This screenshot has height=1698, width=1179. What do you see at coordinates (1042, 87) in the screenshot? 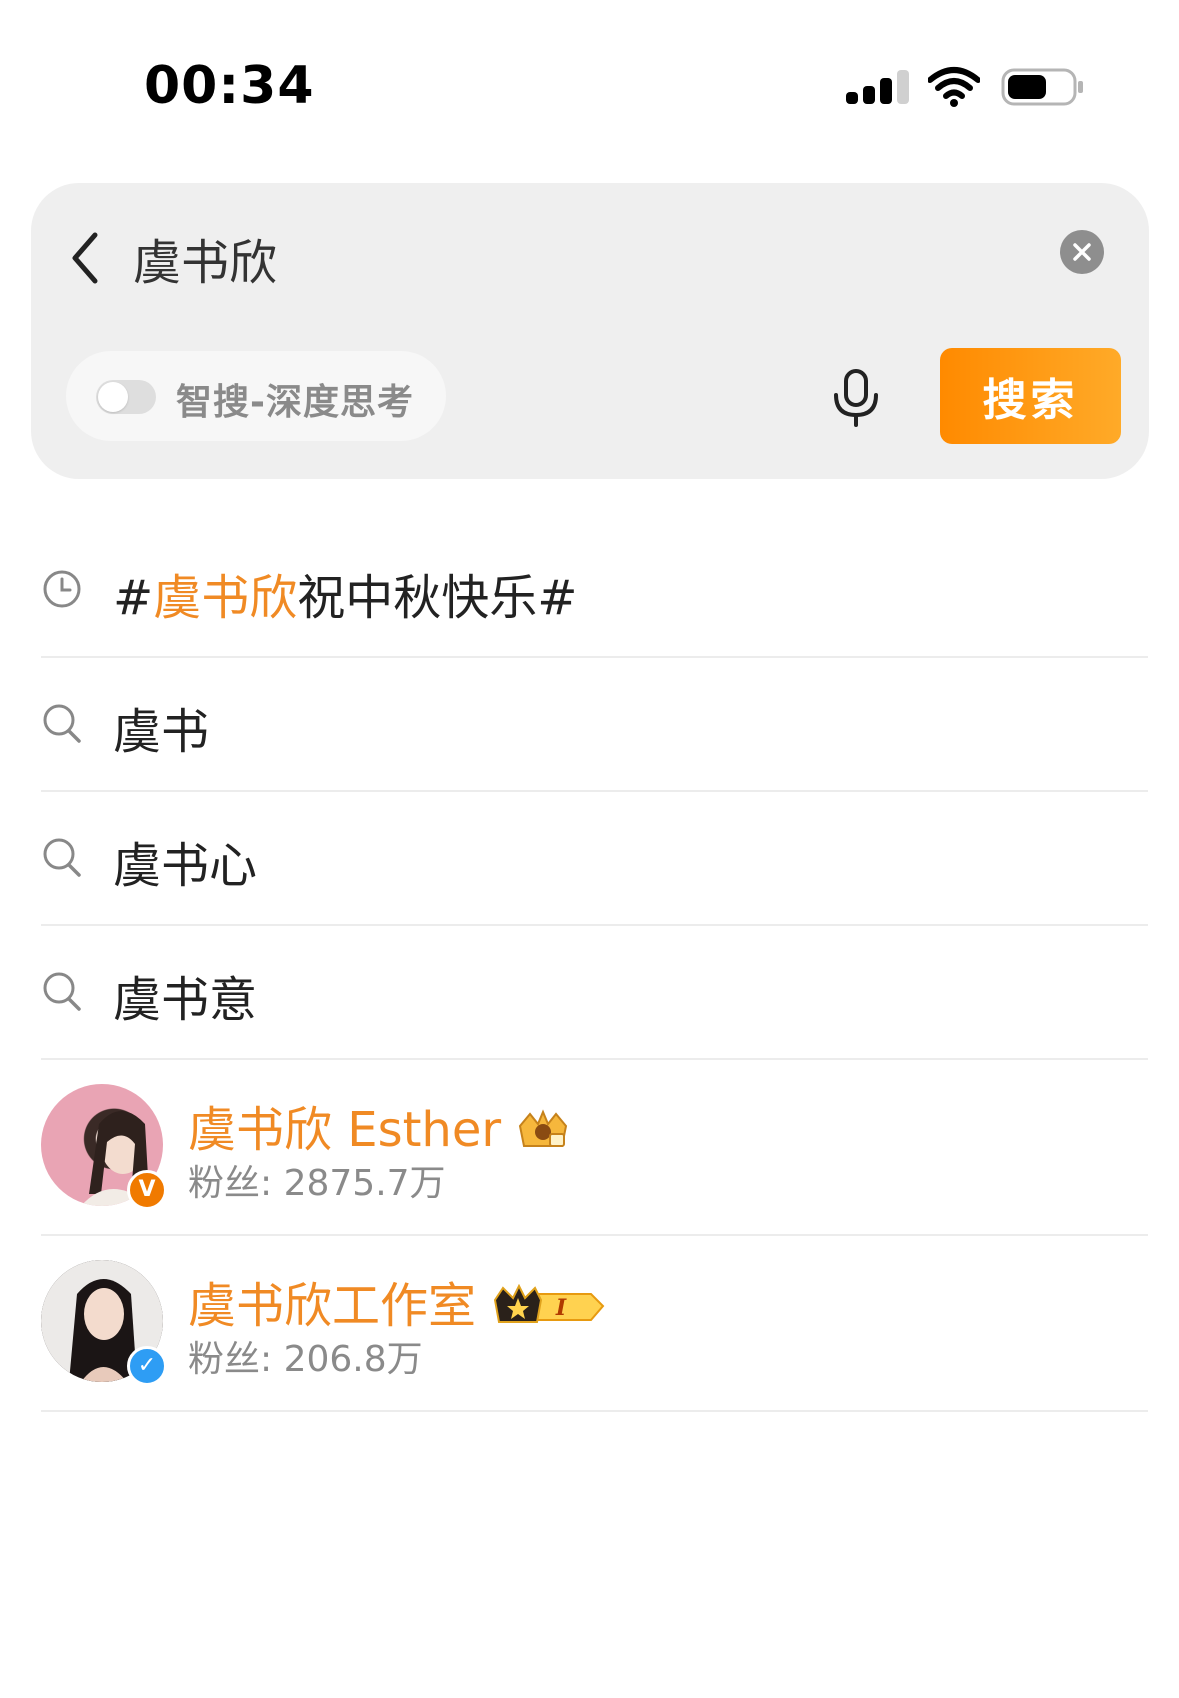
I see `battery-icon` at bounding box center [1042, 87].